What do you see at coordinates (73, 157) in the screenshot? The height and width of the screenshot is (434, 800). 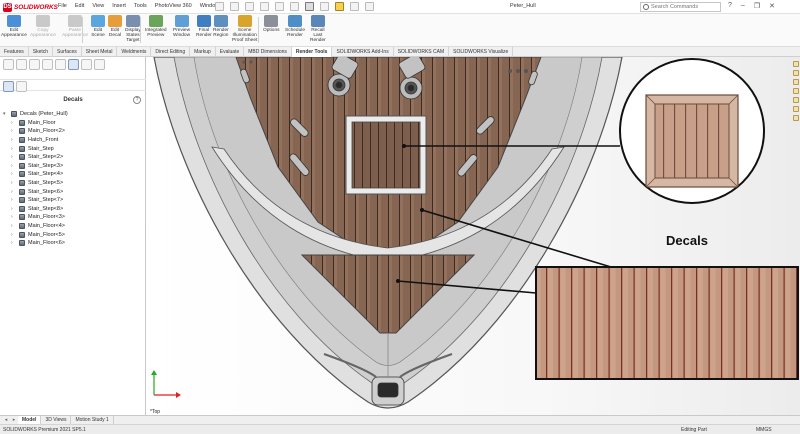 I see `decal-tree-item: › Stair_Step<2>` at bounding box center [73, 157].